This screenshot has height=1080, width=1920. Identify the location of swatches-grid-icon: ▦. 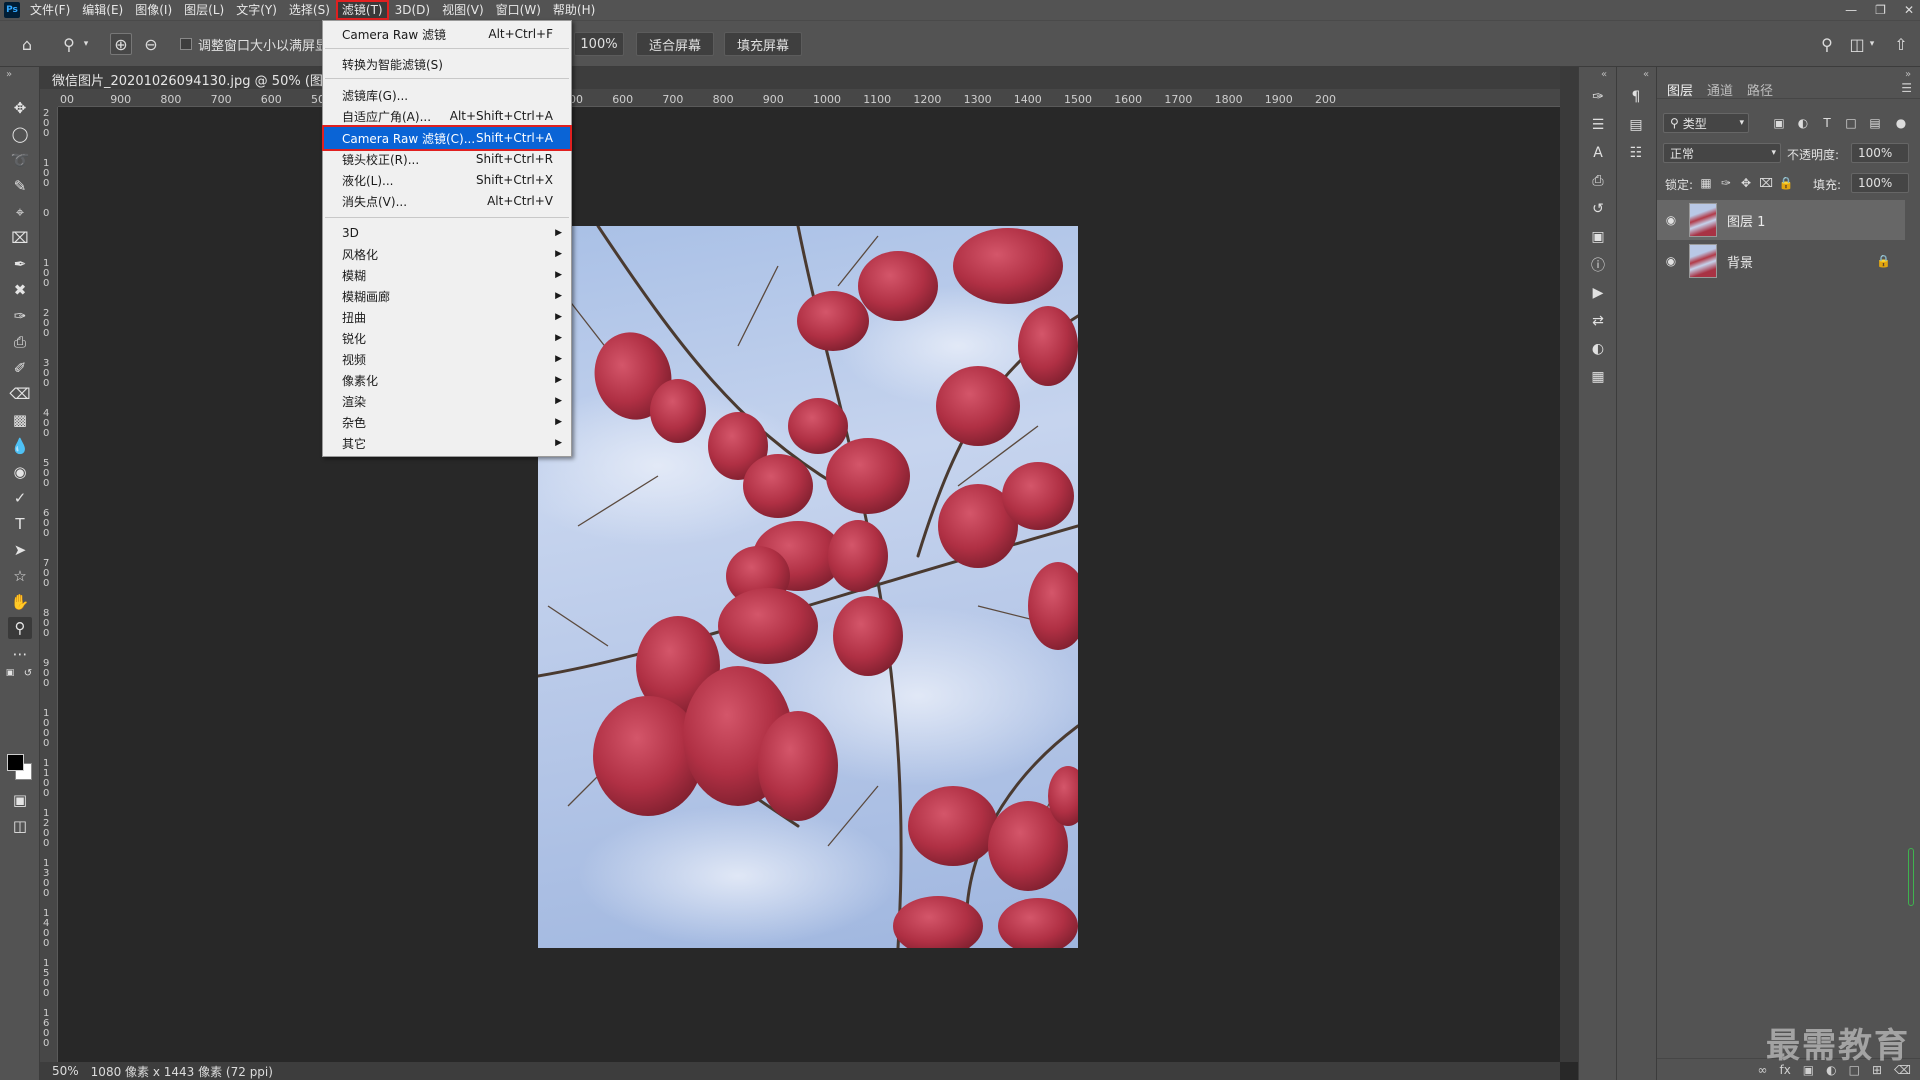
(1598, 377).